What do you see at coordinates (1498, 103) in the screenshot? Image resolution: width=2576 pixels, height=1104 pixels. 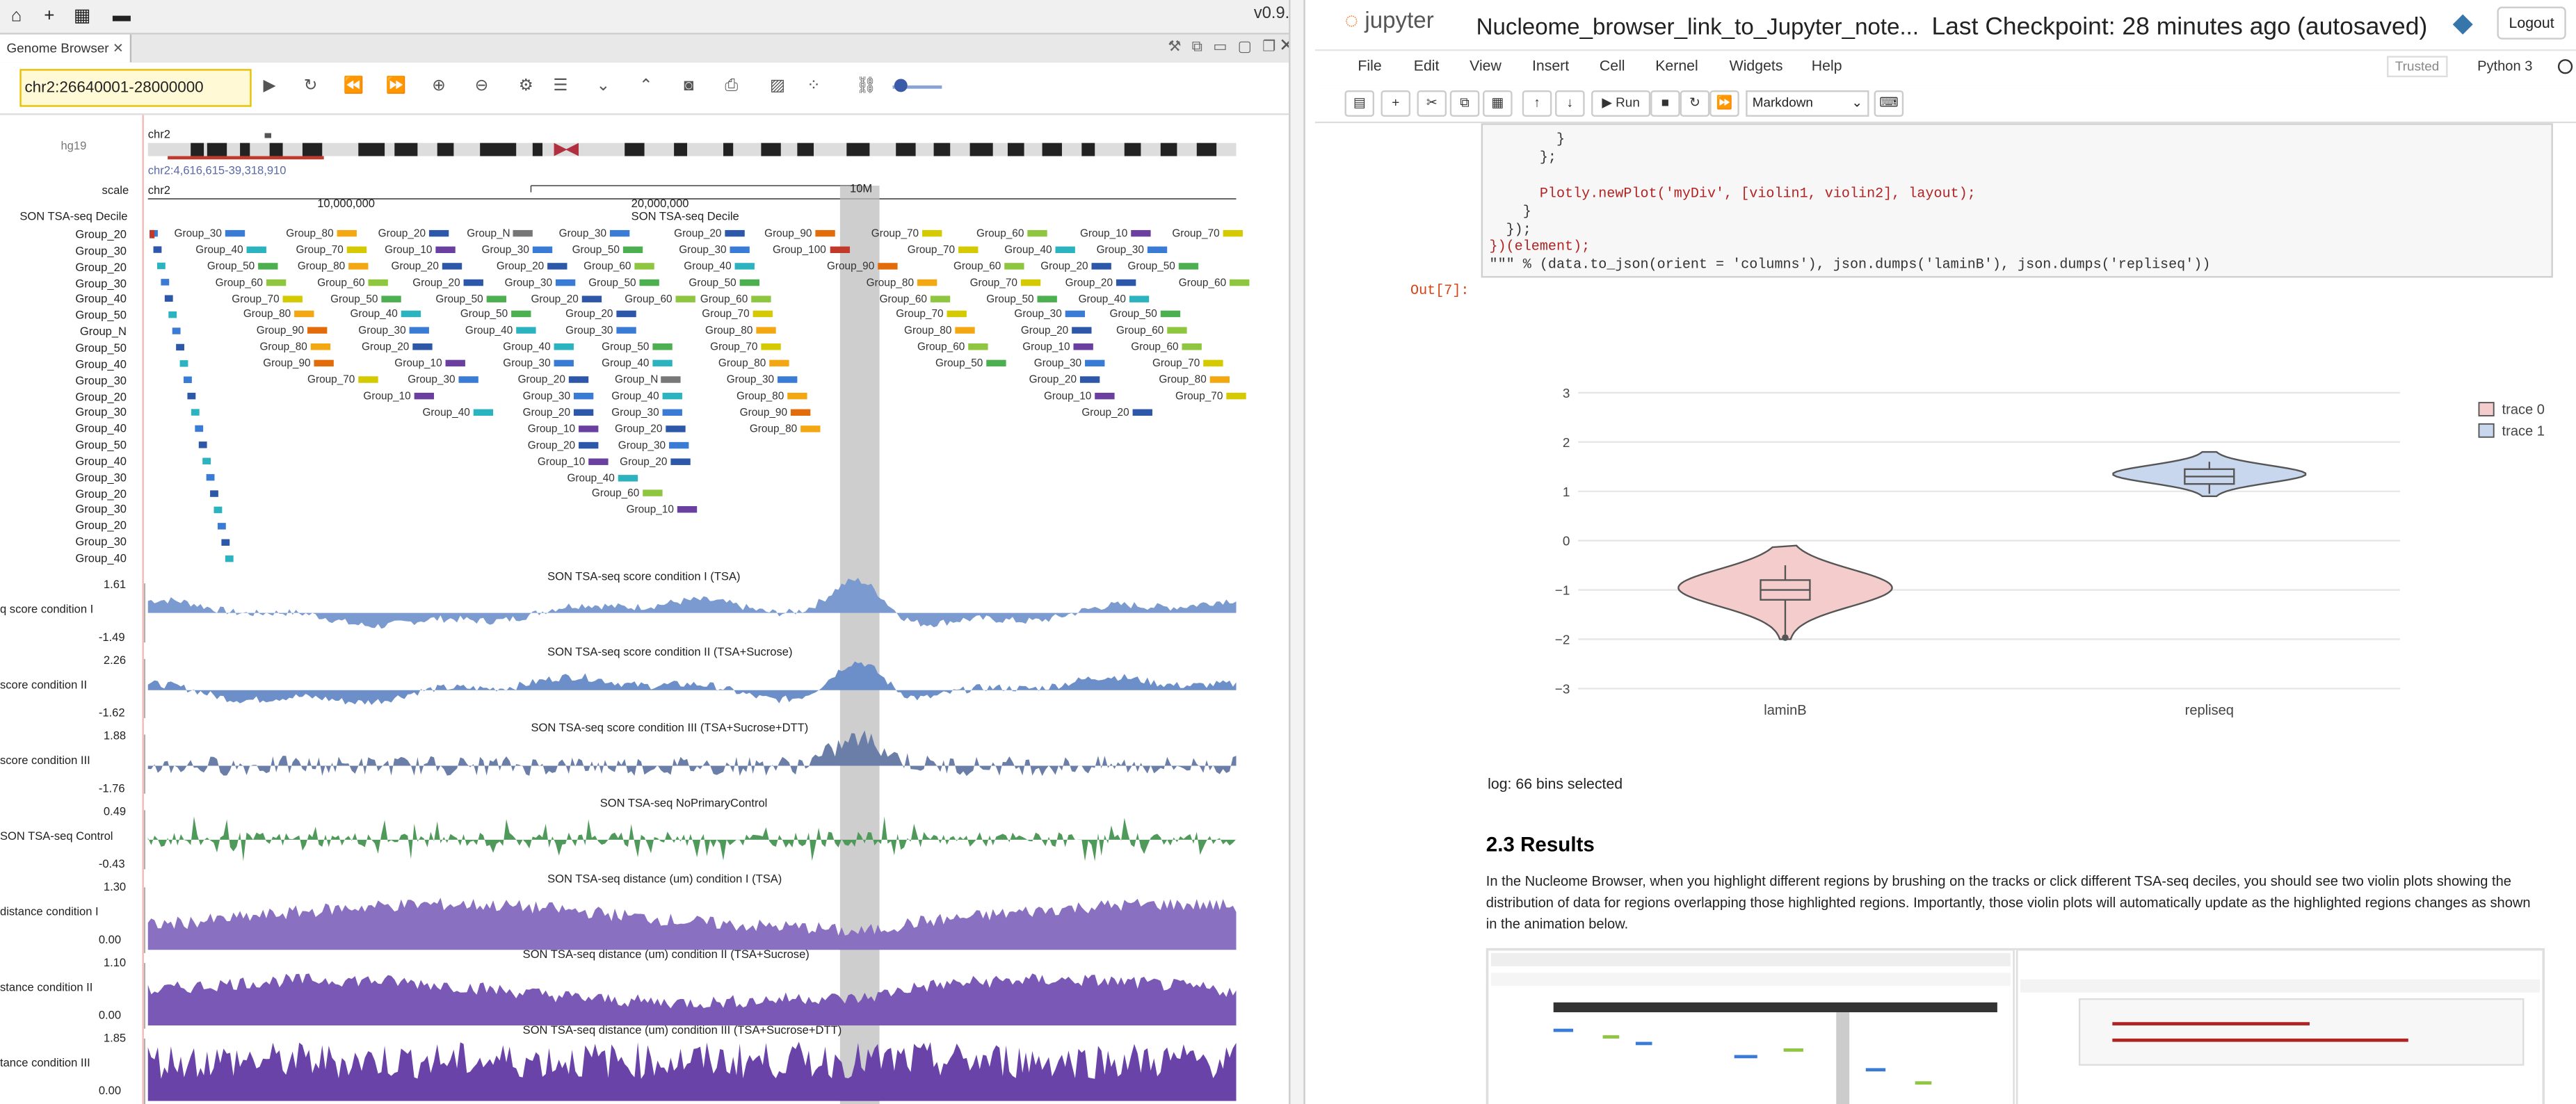 I see `paste-icon: ▦` at bounding box center [1498, 103].